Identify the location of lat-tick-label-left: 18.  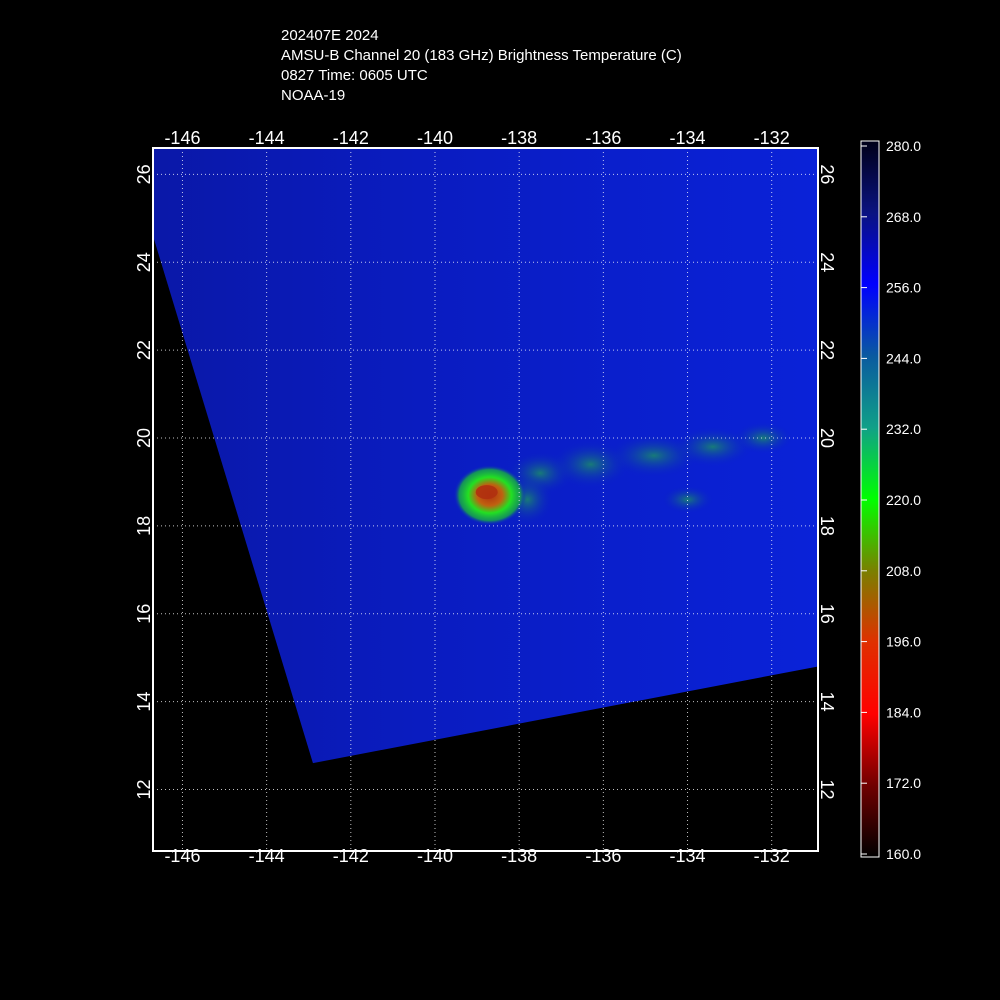
(144, 526).